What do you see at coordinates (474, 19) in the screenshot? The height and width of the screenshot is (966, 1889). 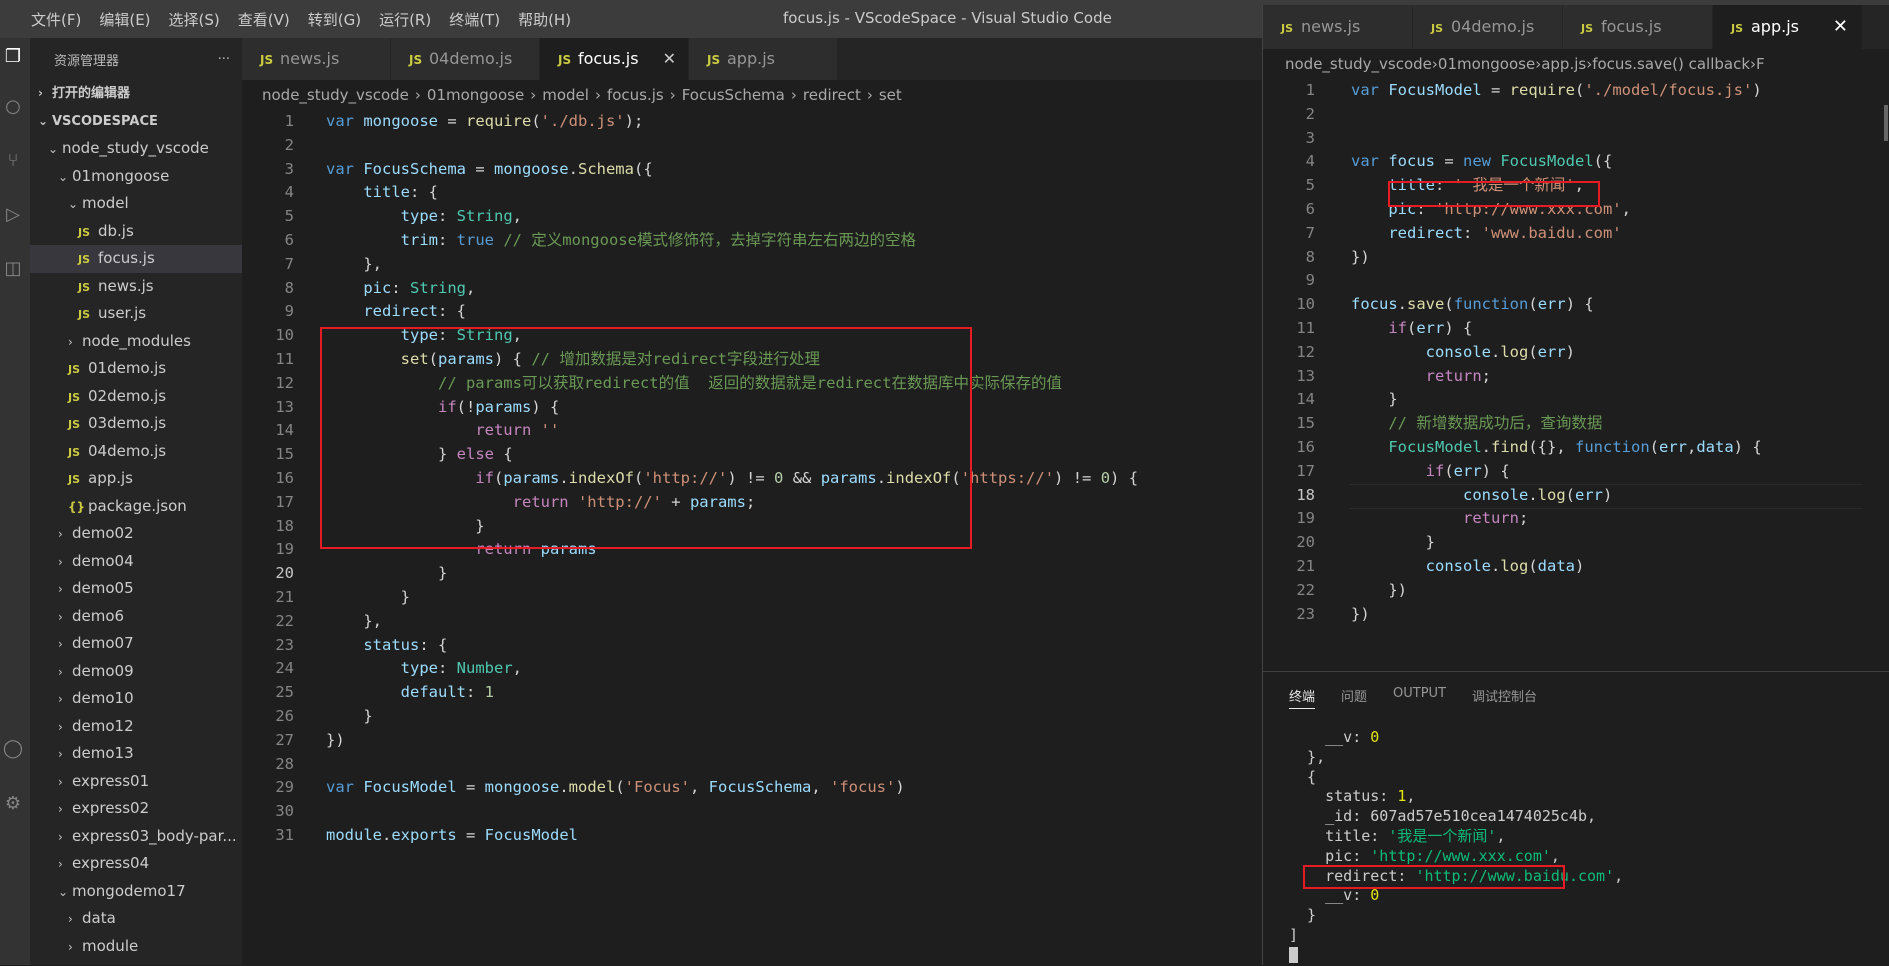 I see `menu-item: 终端(T)` at bounding box center [474, 19].